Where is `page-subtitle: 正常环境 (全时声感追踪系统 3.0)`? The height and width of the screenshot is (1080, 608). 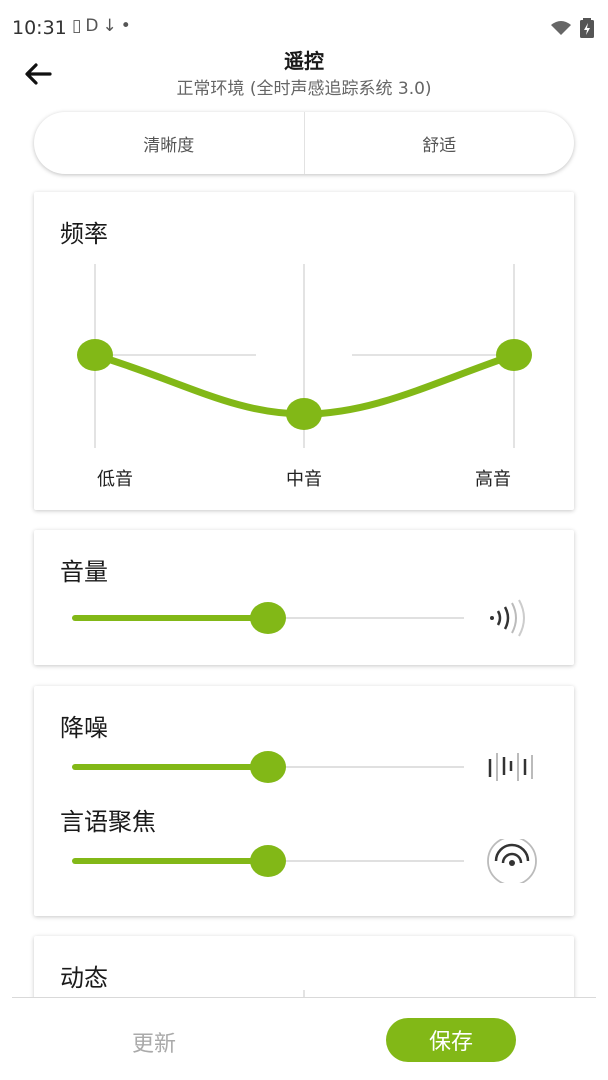
page-subtitle: 正常环境 (全时声感追踪系统 3.0) is located at coordinates (304, 89).